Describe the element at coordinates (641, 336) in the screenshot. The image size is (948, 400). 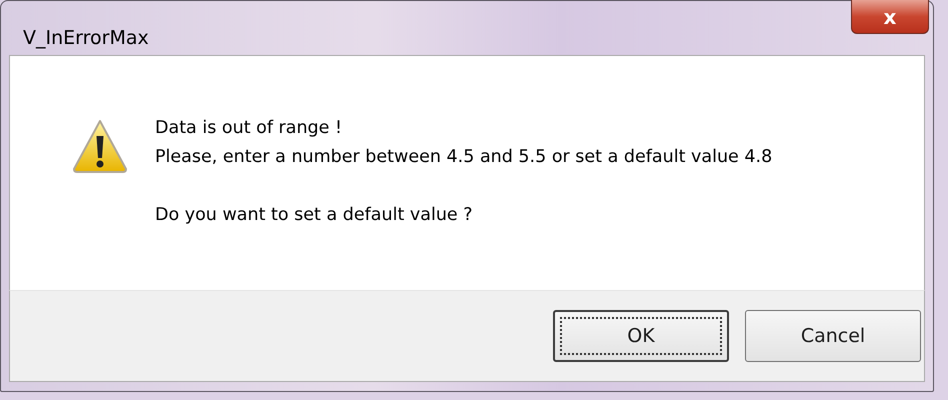
I see `dialog-button: OK` at that location.